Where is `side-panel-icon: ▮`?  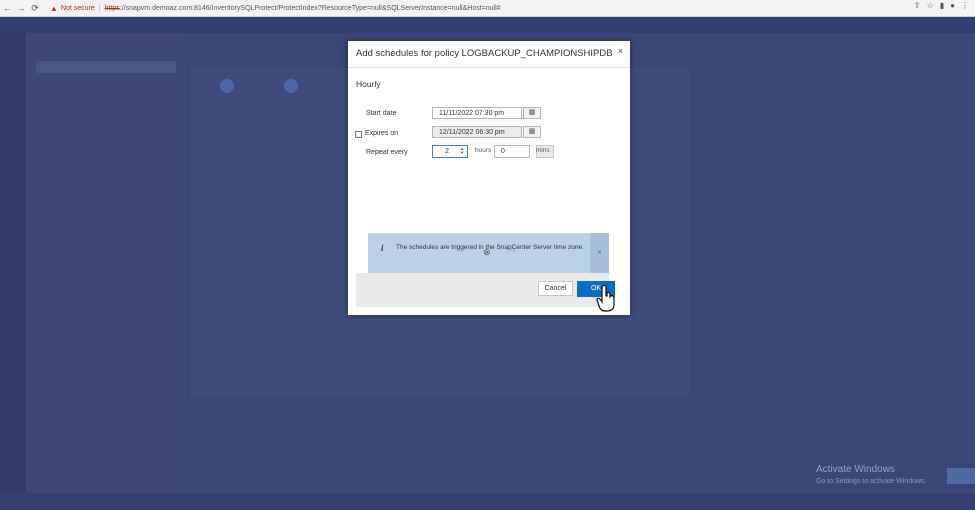
side-panel-icon: ▮ is located at coordinates (942, 5).